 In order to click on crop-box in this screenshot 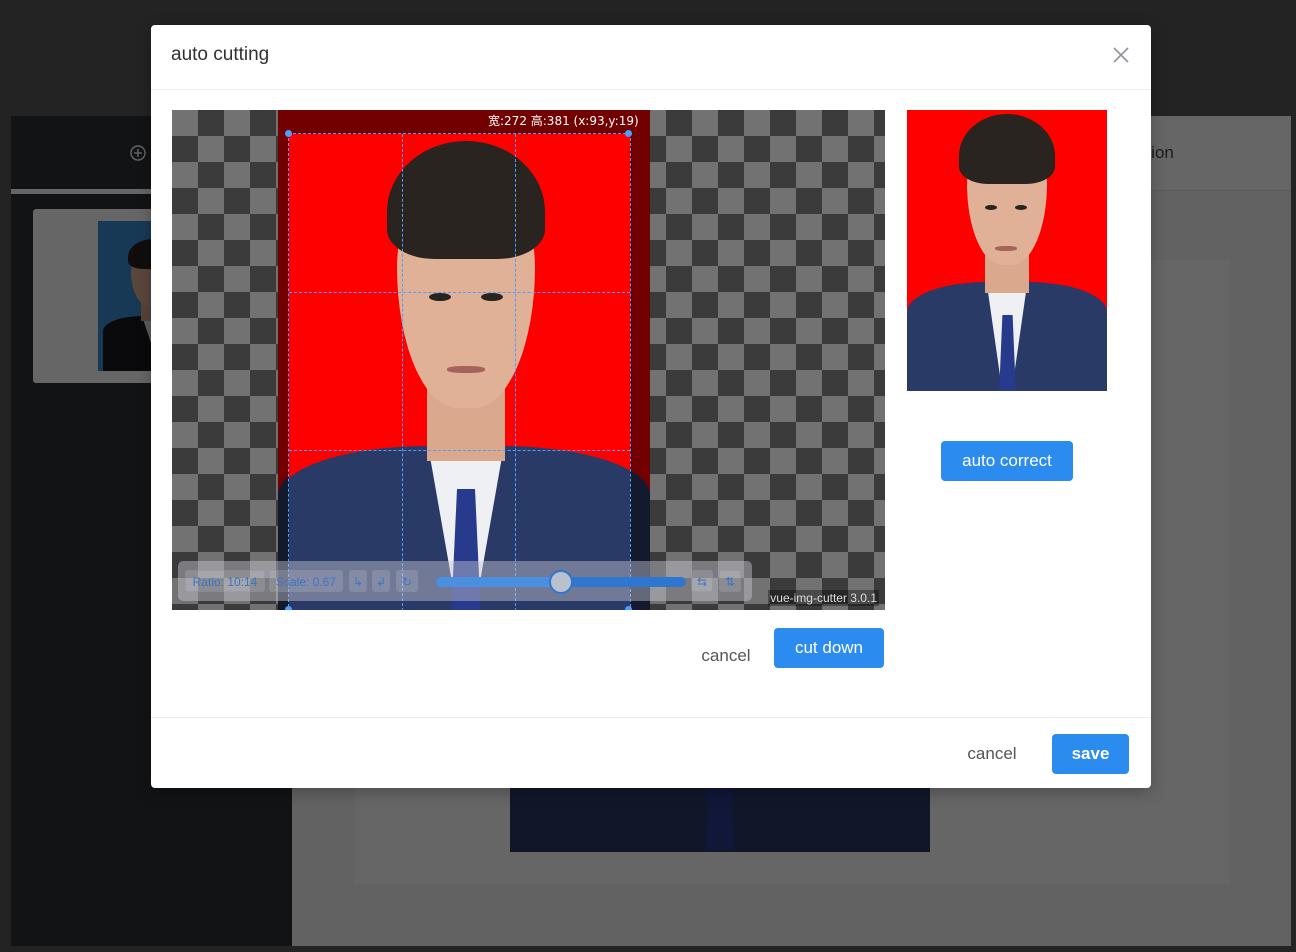, I will do `click(459, 371)`.